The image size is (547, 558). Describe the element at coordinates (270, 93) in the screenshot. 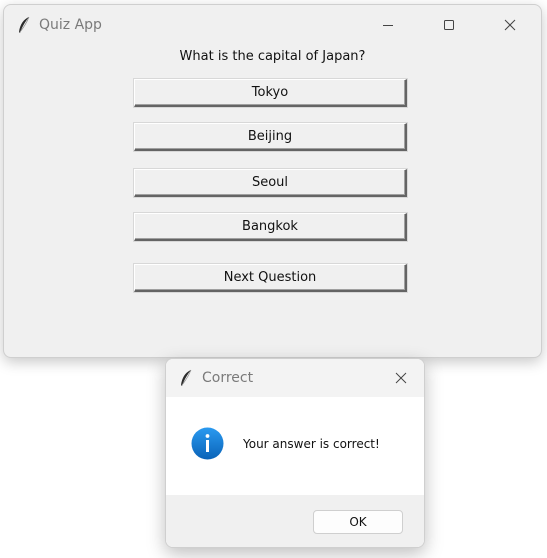

I see `answer-button-tokyo: Tokyo` at that location.